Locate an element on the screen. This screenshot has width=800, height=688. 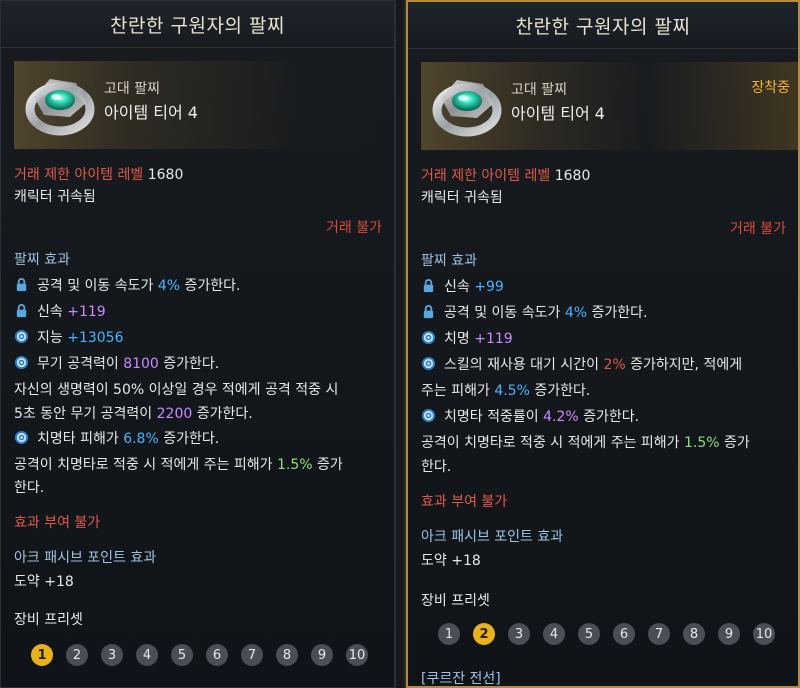
item-header: 고대 팔찌 아이템 티어 4 장착중 is located at coordinates (609, 106).